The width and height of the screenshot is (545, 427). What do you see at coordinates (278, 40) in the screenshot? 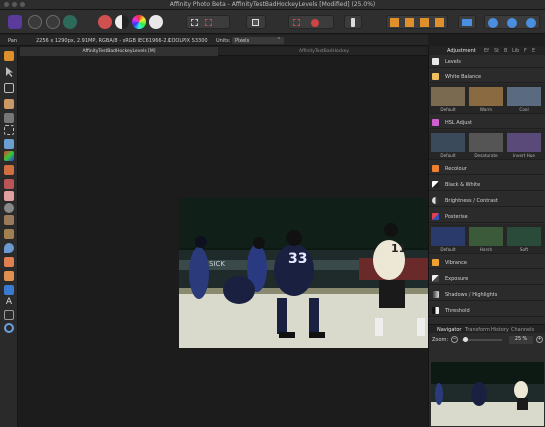
I see `dropdown-chevron-icon: ⌃` at bounding box center [278, 40].